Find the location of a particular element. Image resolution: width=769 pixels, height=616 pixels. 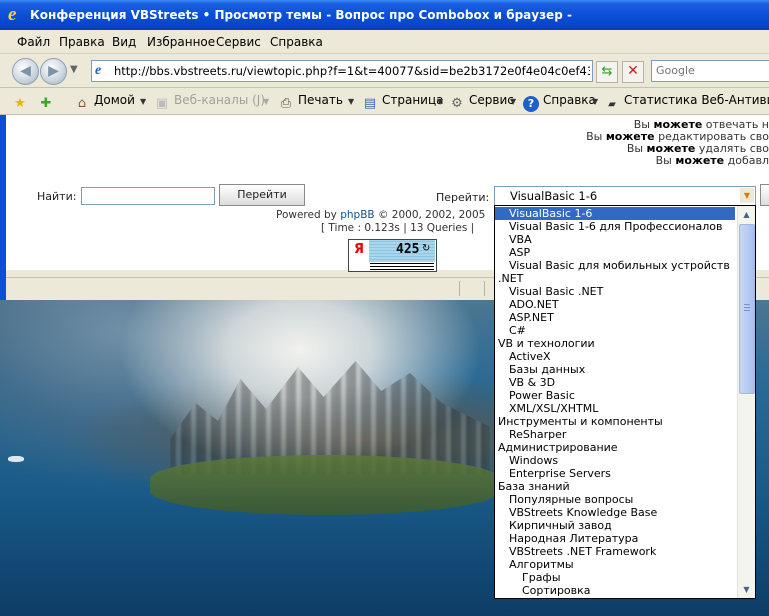

dropdown-option: C# is located at coordinates (615, 330).